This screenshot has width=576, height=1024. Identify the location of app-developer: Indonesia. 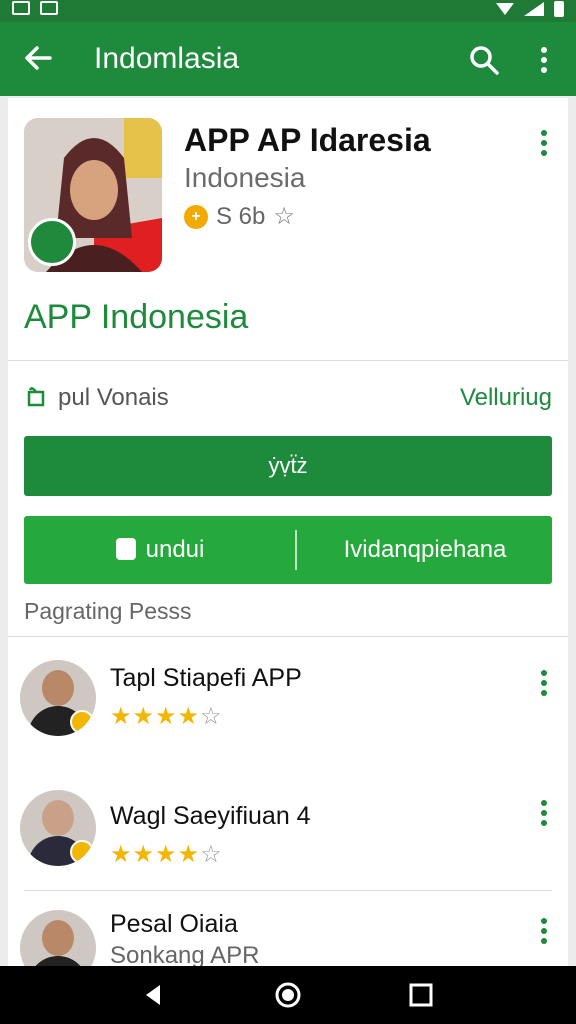
(244, 178).